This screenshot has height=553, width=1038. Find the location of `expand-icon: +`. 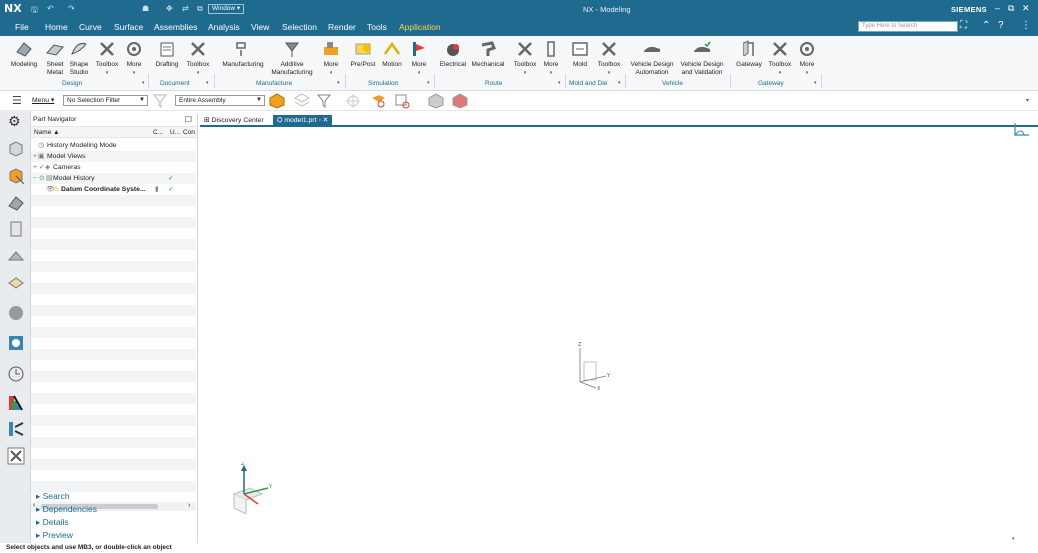

expand-icon: + is located at coordinates (35, 167).